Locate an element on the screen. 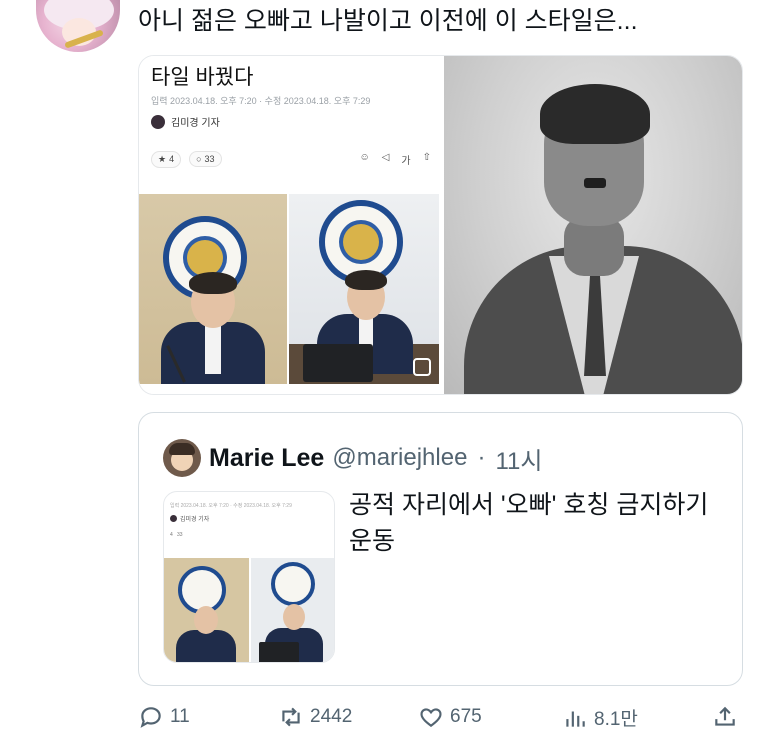 The image size is (780, 755). reaction-pill: ★ 4 is located at coordinates (166, 159).